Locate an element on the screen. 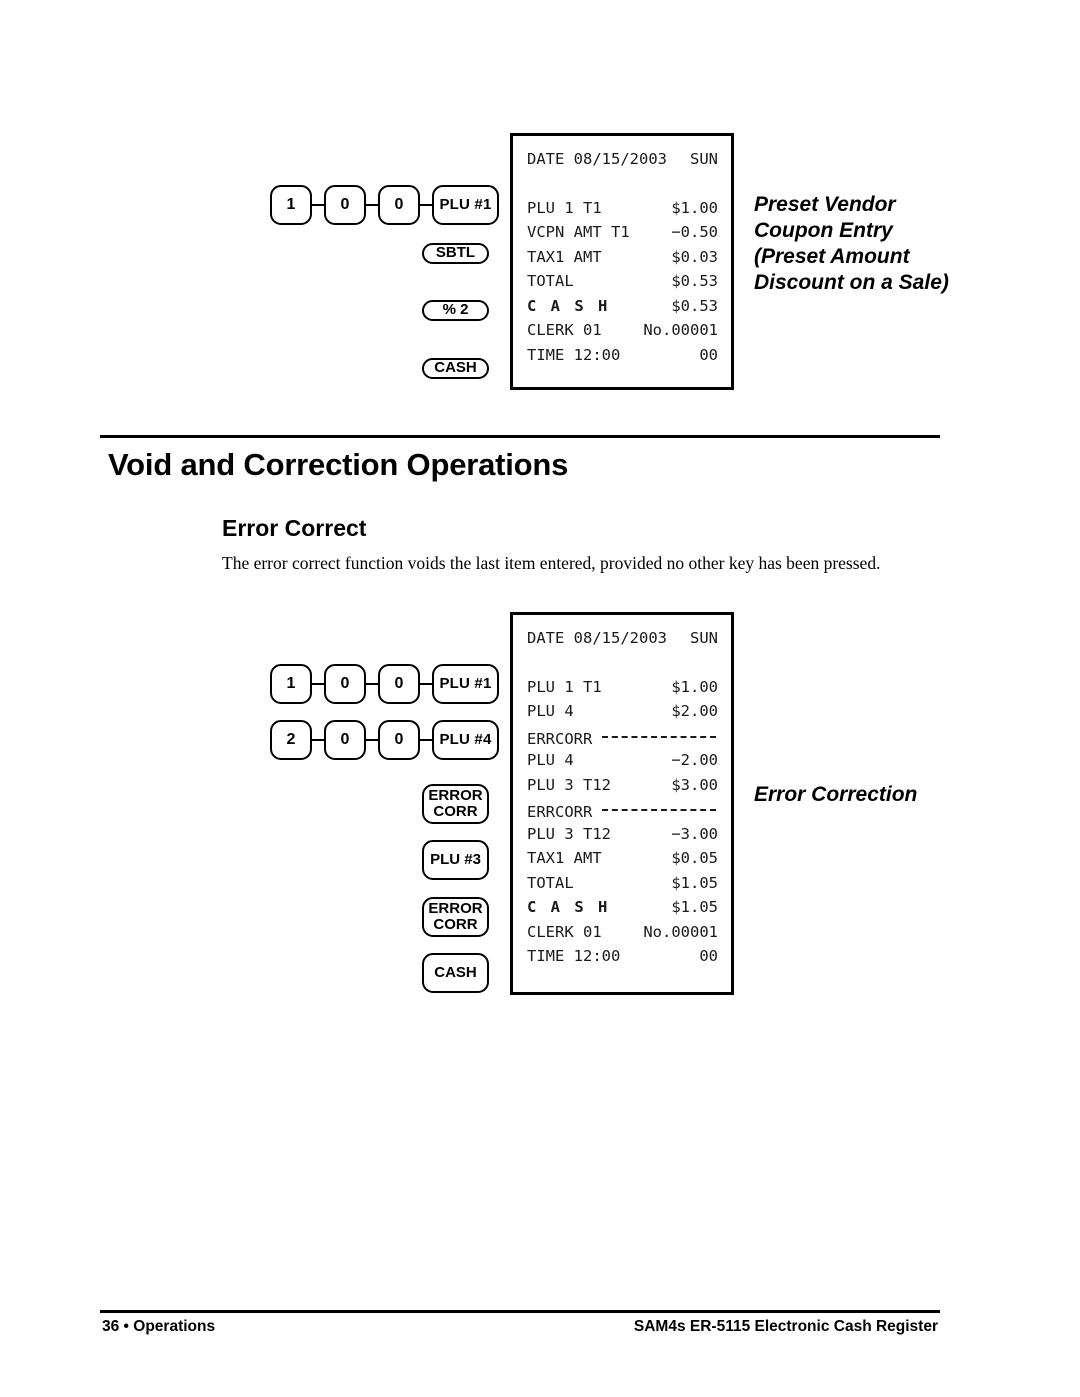 This screenshot has height=1397, width=1080. key-label: % 2 is located at coordinates (455, 309).